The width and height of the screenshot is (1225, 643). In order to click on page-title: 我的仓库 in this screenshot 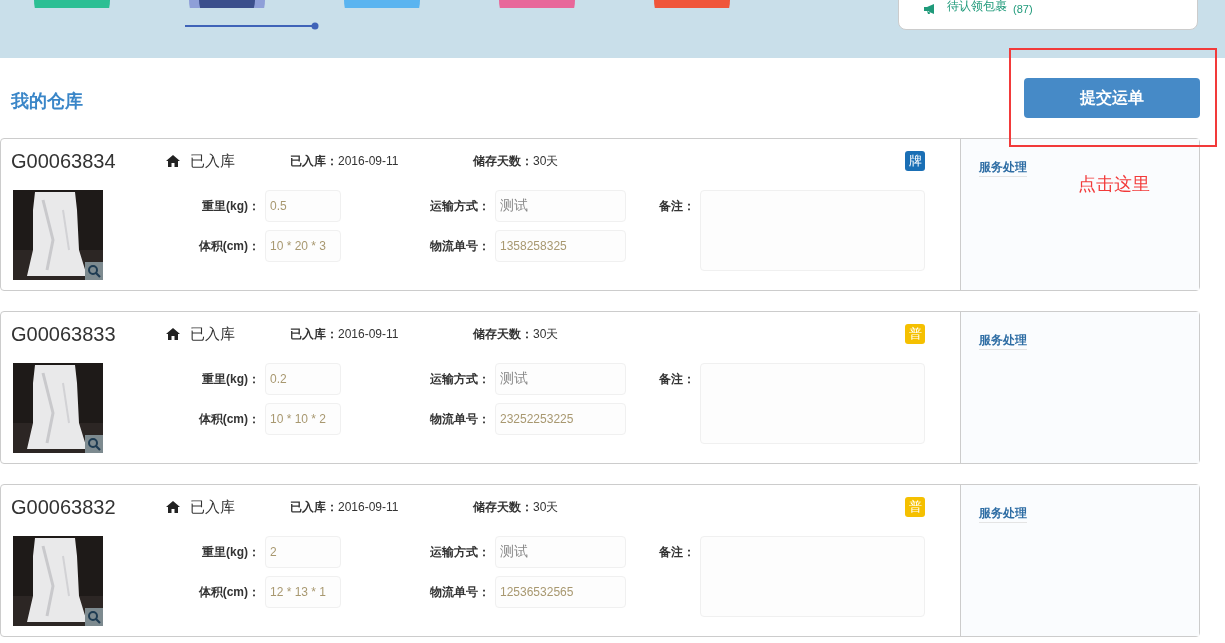, I will do `click(47, 101)`.